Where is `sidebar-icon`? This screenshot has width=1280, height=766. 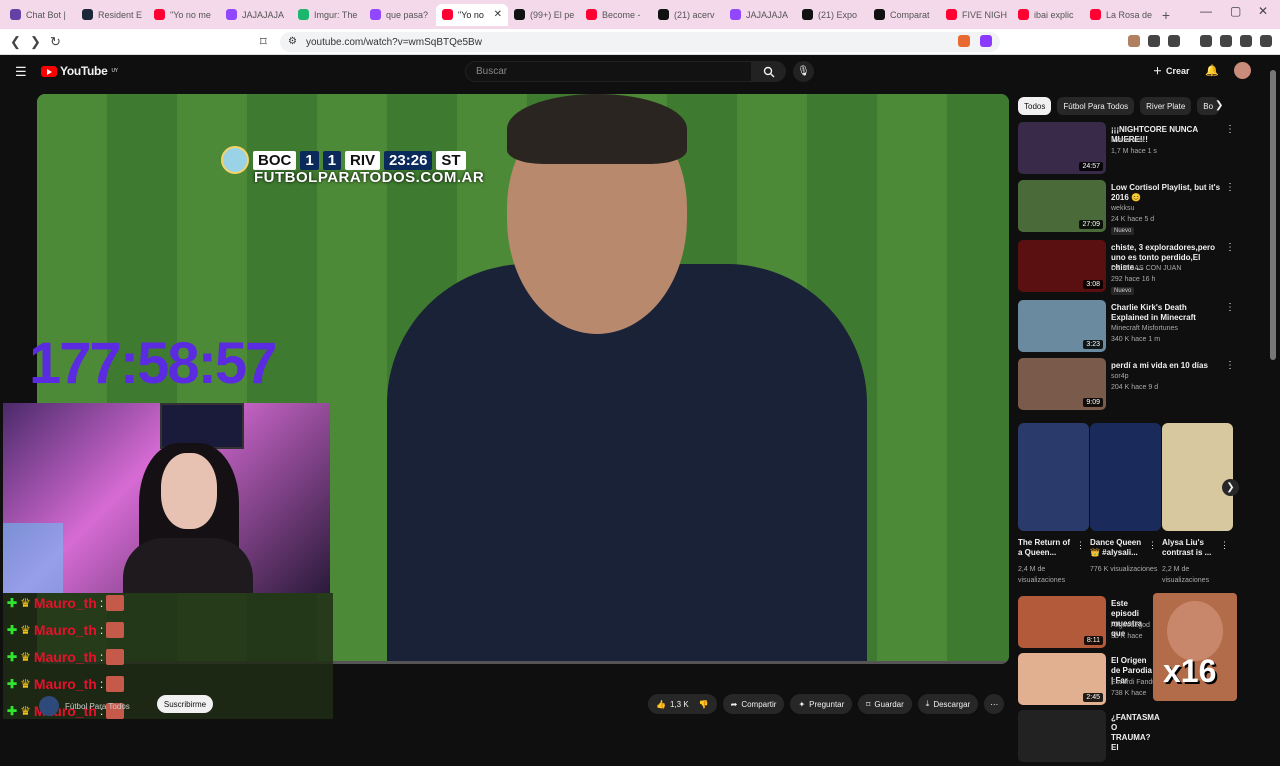 sidebar-icon is located at coordinates (1174, 41).